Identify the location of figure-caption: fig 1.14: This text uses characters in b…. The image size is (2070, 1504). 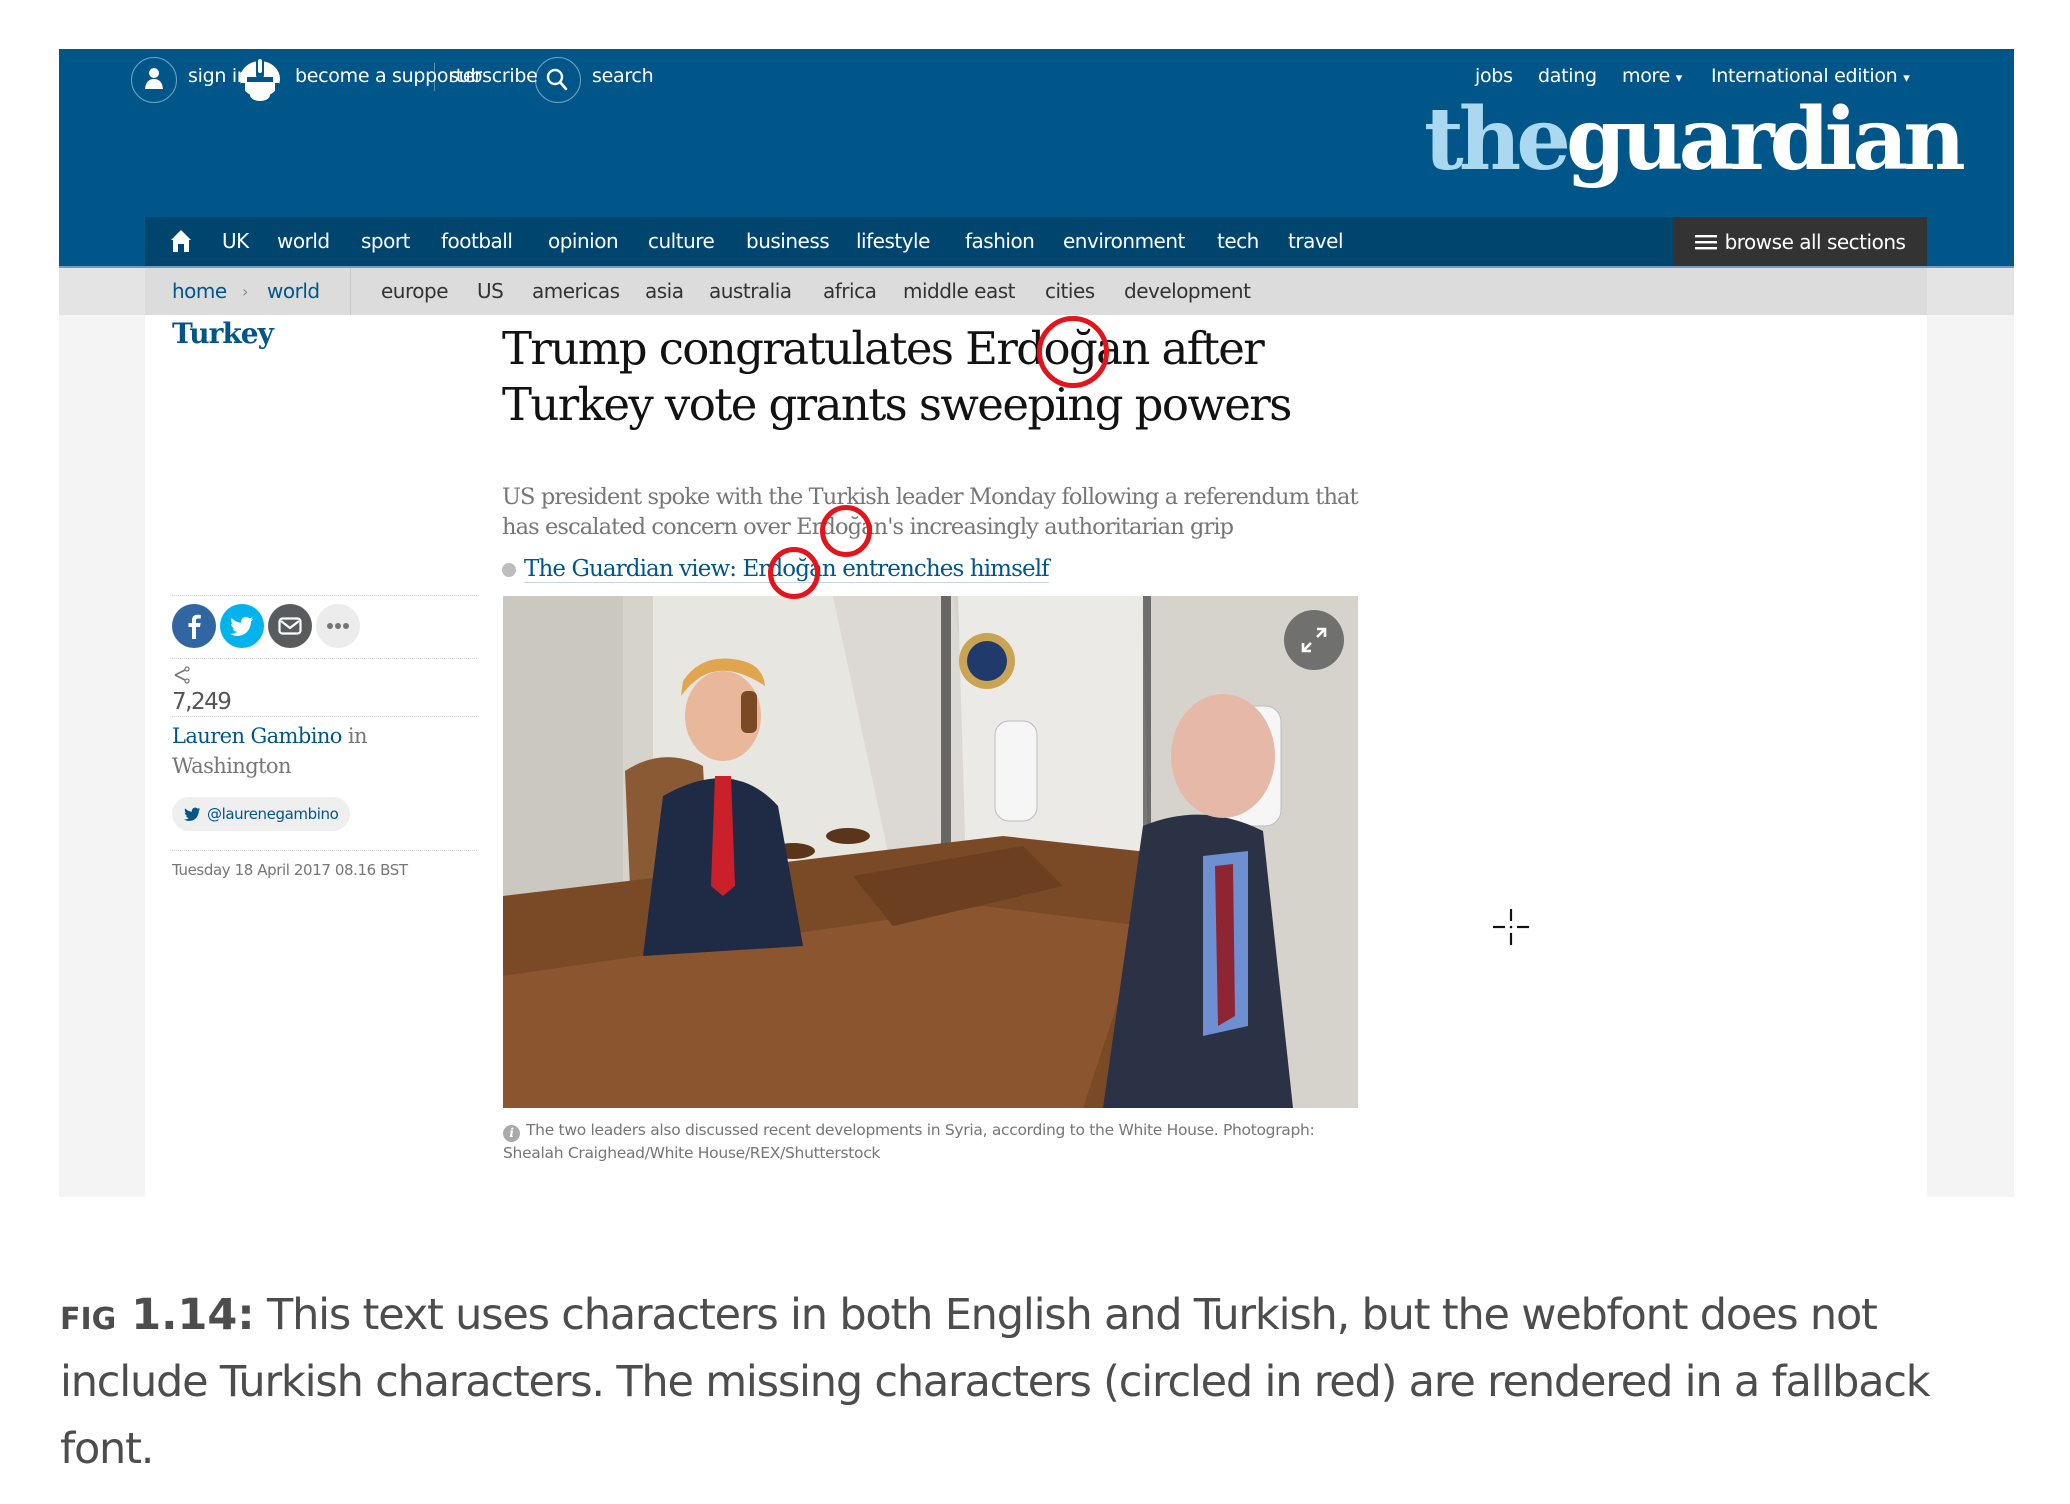
(1040, 1382).